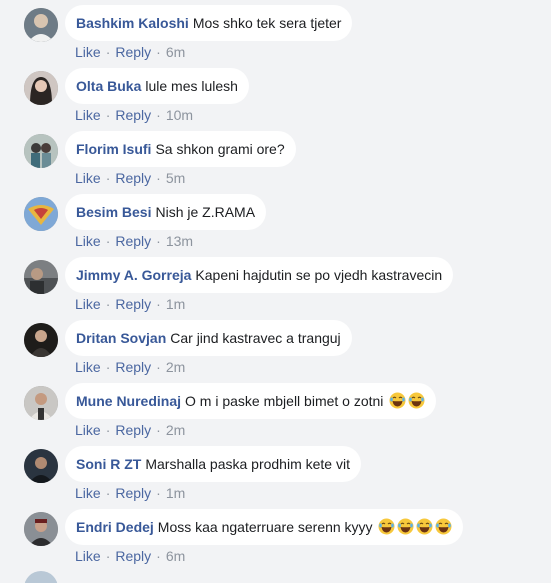 This screenshot has height=583, width=551. I want to click on comment-actions: Like · Reply · 13m, so click(134, 241).